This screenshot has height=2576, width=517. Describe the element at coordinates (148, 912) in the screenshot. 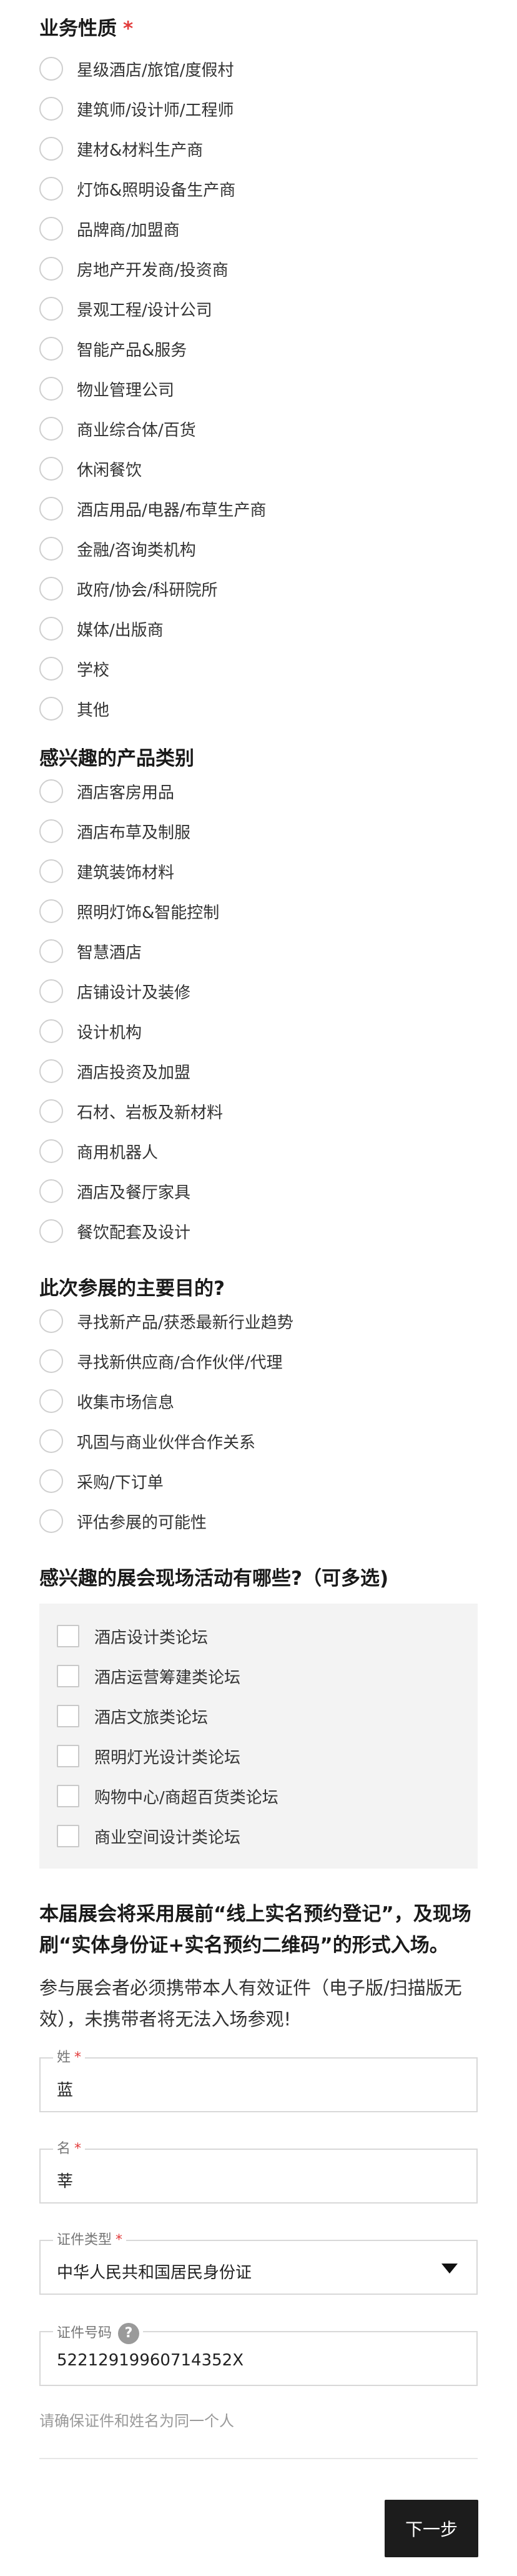

I see `radio-label: 照明灯饰&智能控制` at that location.